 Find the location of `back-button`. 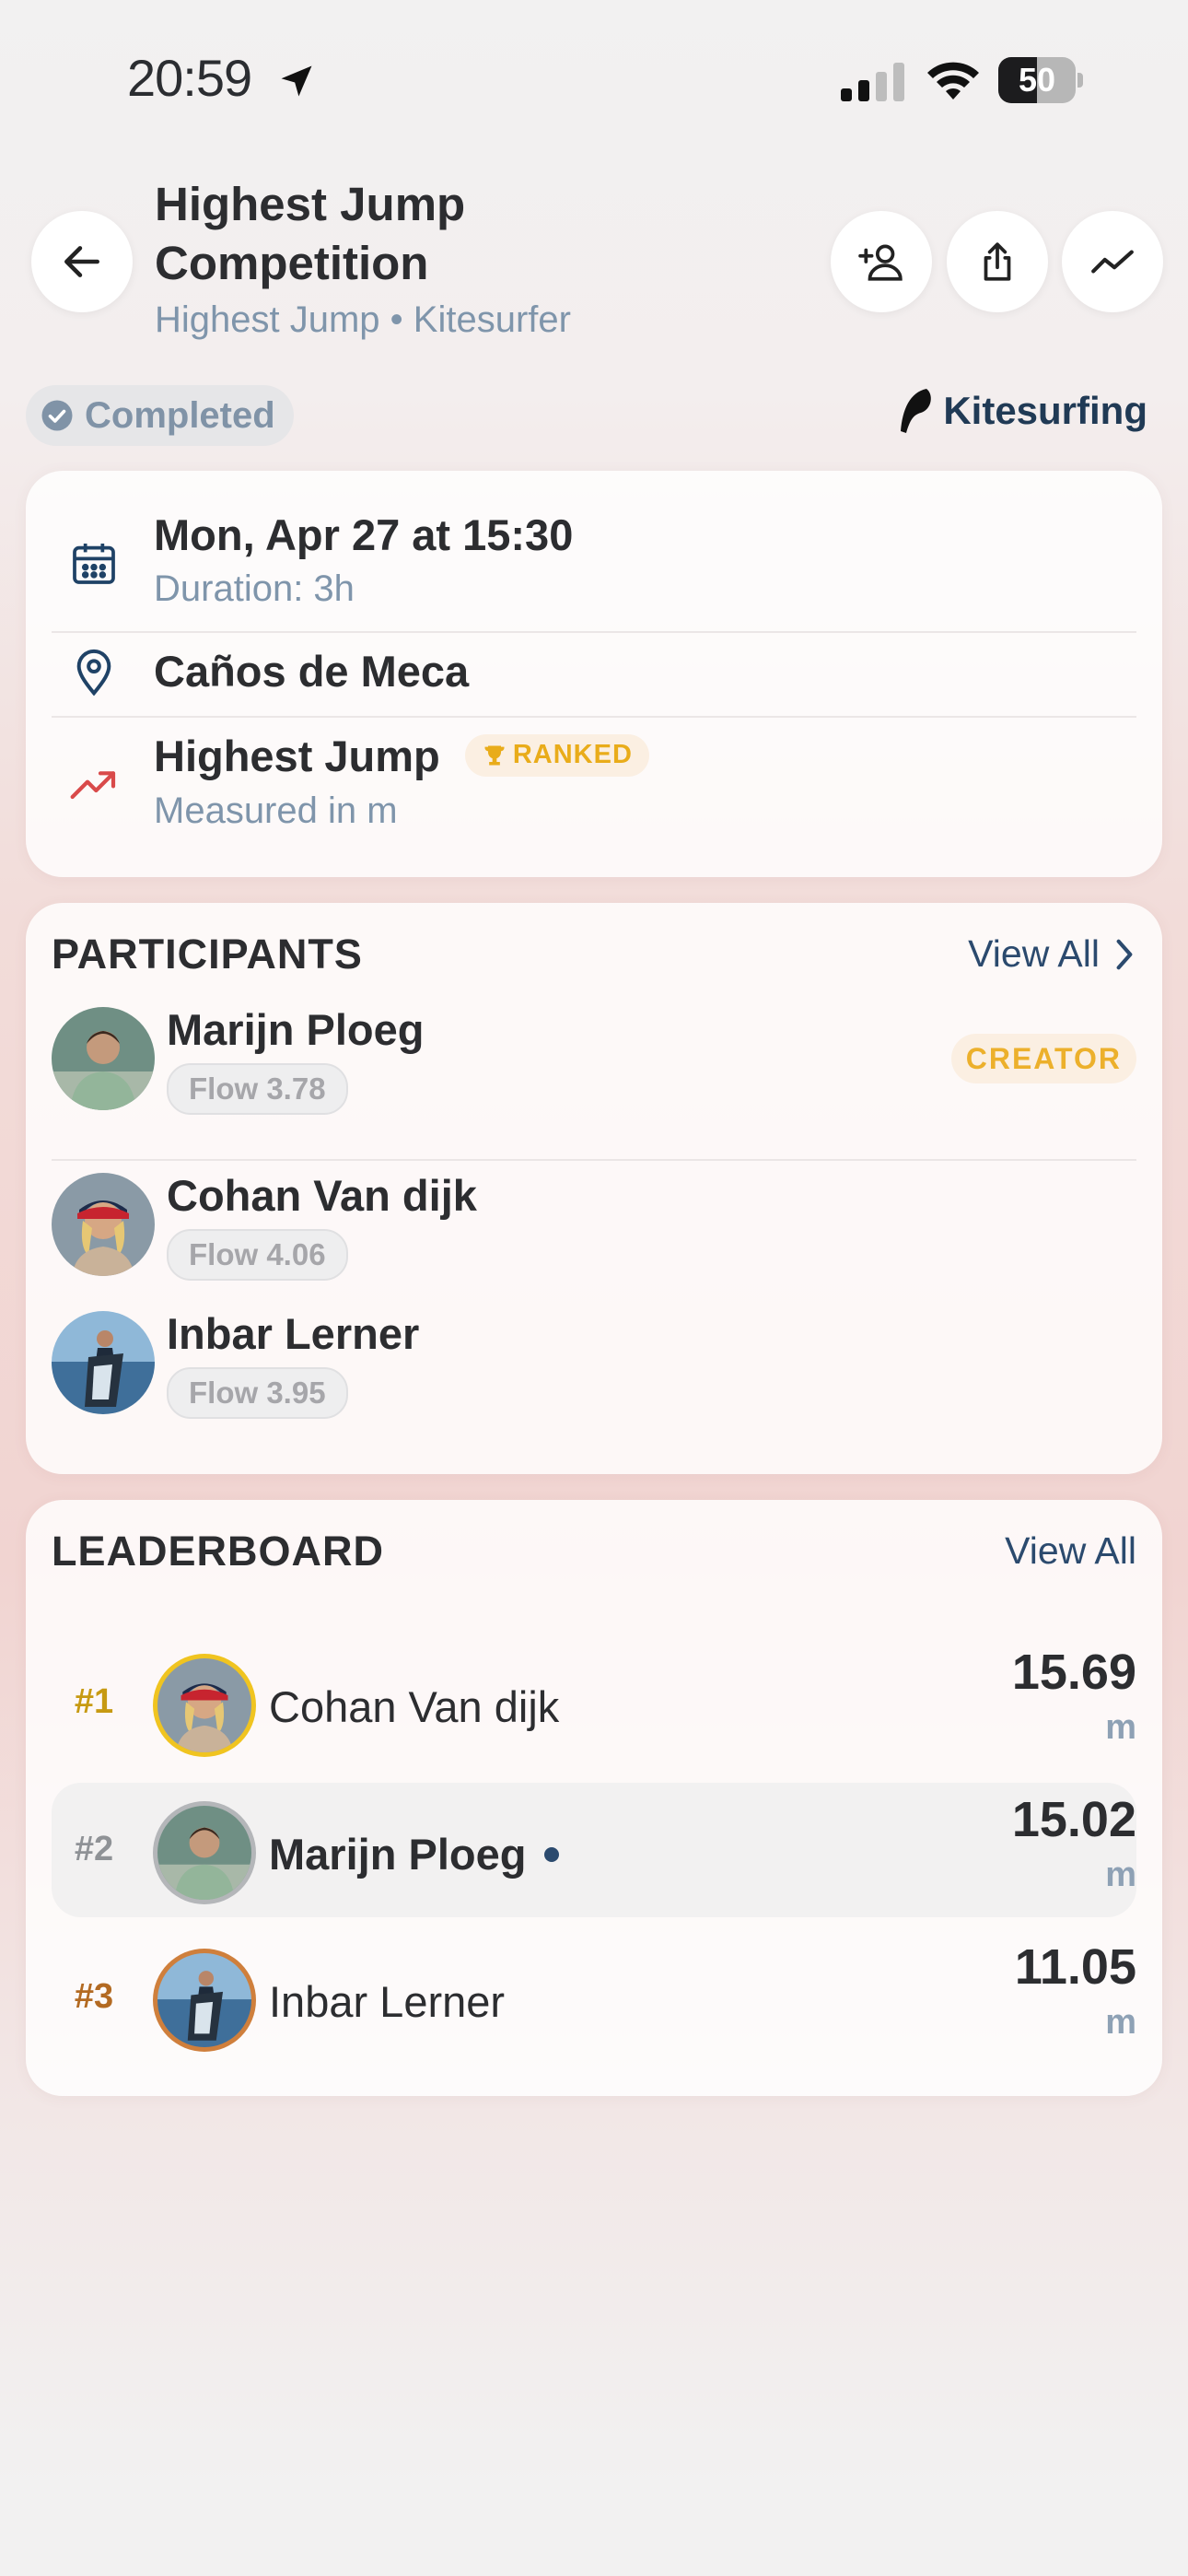

back-button is located at coordinates (82, 261).